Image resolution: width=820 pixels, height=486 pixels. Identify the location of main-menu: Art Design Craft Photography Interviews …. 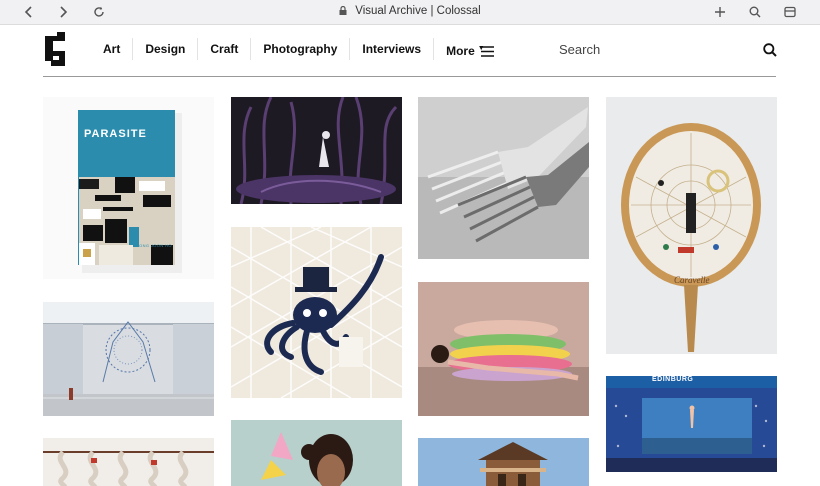
(296, 49).